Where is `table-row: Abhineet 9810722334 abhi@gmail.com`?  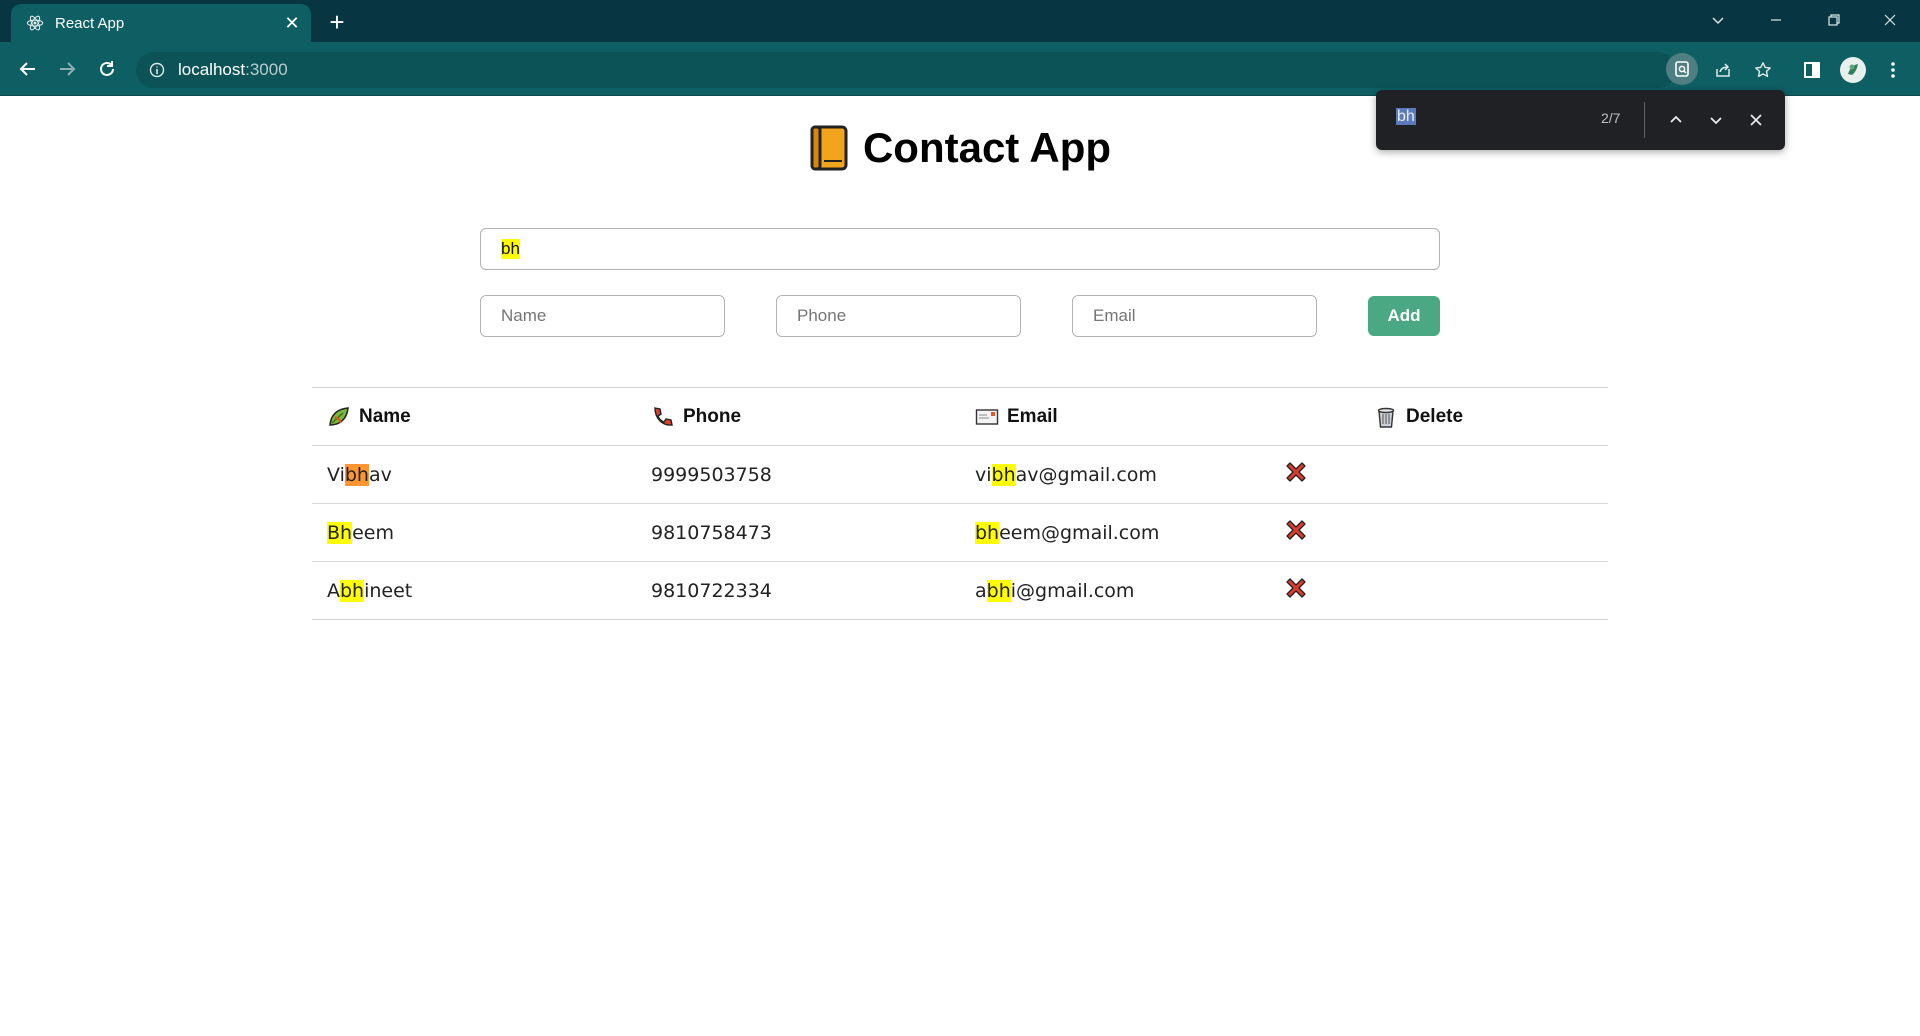 table-row: Abhineet 9810722334 abhi@gmail.com is located at coordinates (960, 590).